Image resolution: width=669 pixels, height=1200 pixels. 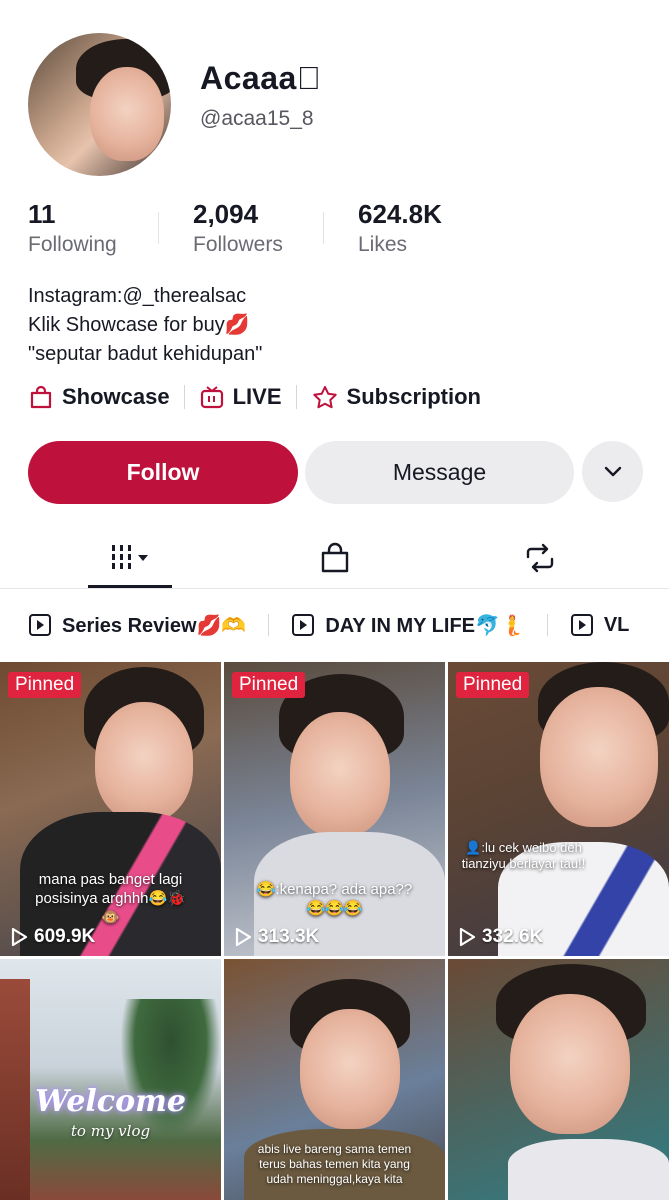 I want to click on message-button: Message, so click(x=439, y=472).